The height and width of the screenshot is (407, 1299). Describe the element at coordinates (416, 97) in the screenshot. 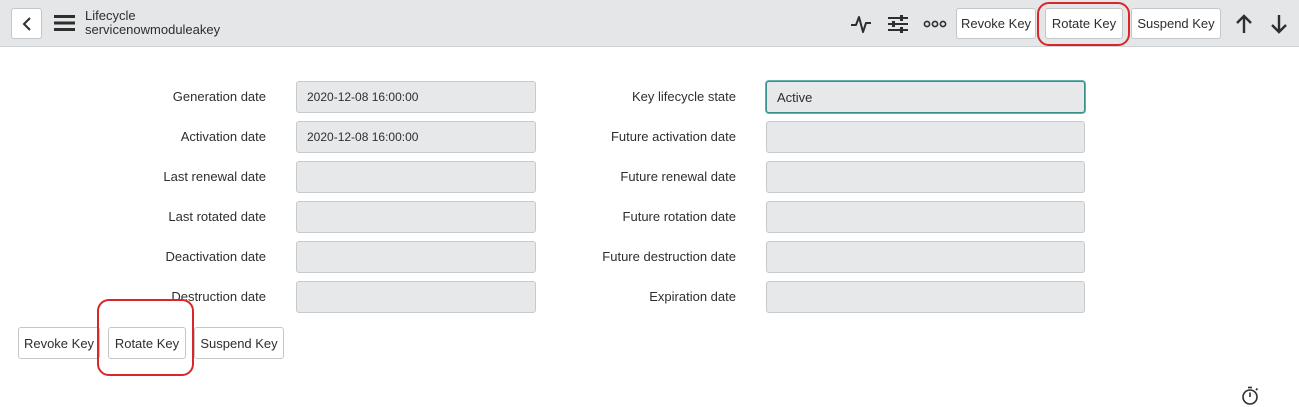

I see `generation-date-field: 2020-12-08 16:00:00` at that location.